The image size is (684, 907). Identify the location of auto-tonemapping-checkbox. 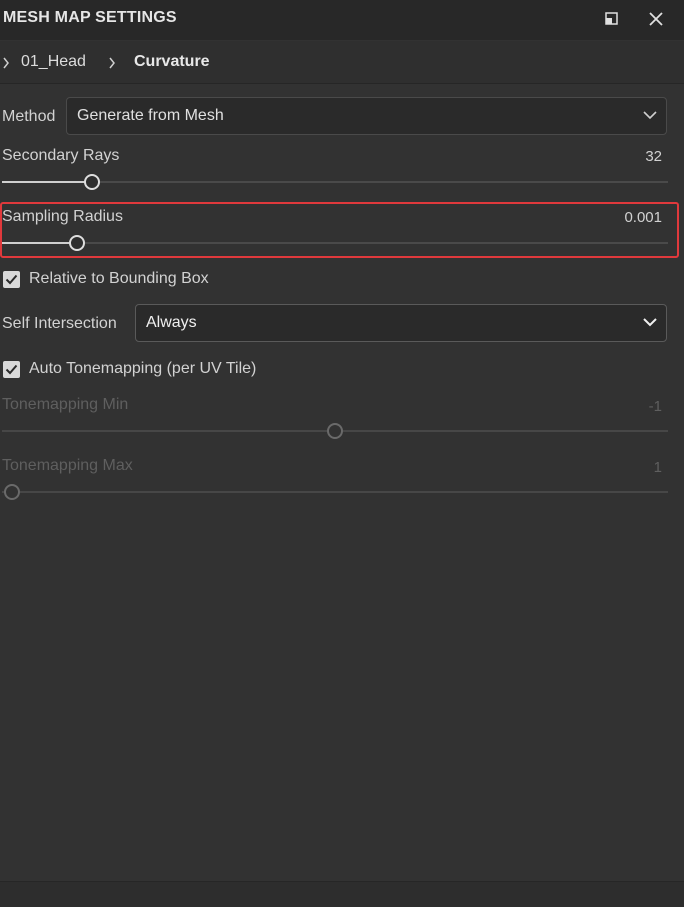
(11, 369).